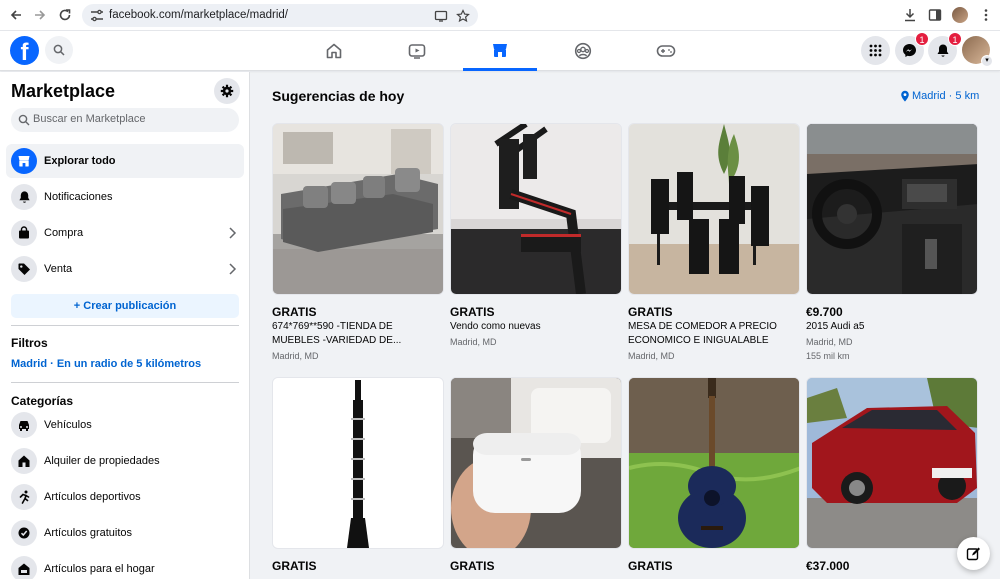 This screenshot has height=579, width=1000. Describe the element at coordinates (960, 15) in the screenshot. I see `profile-icon` at that location.